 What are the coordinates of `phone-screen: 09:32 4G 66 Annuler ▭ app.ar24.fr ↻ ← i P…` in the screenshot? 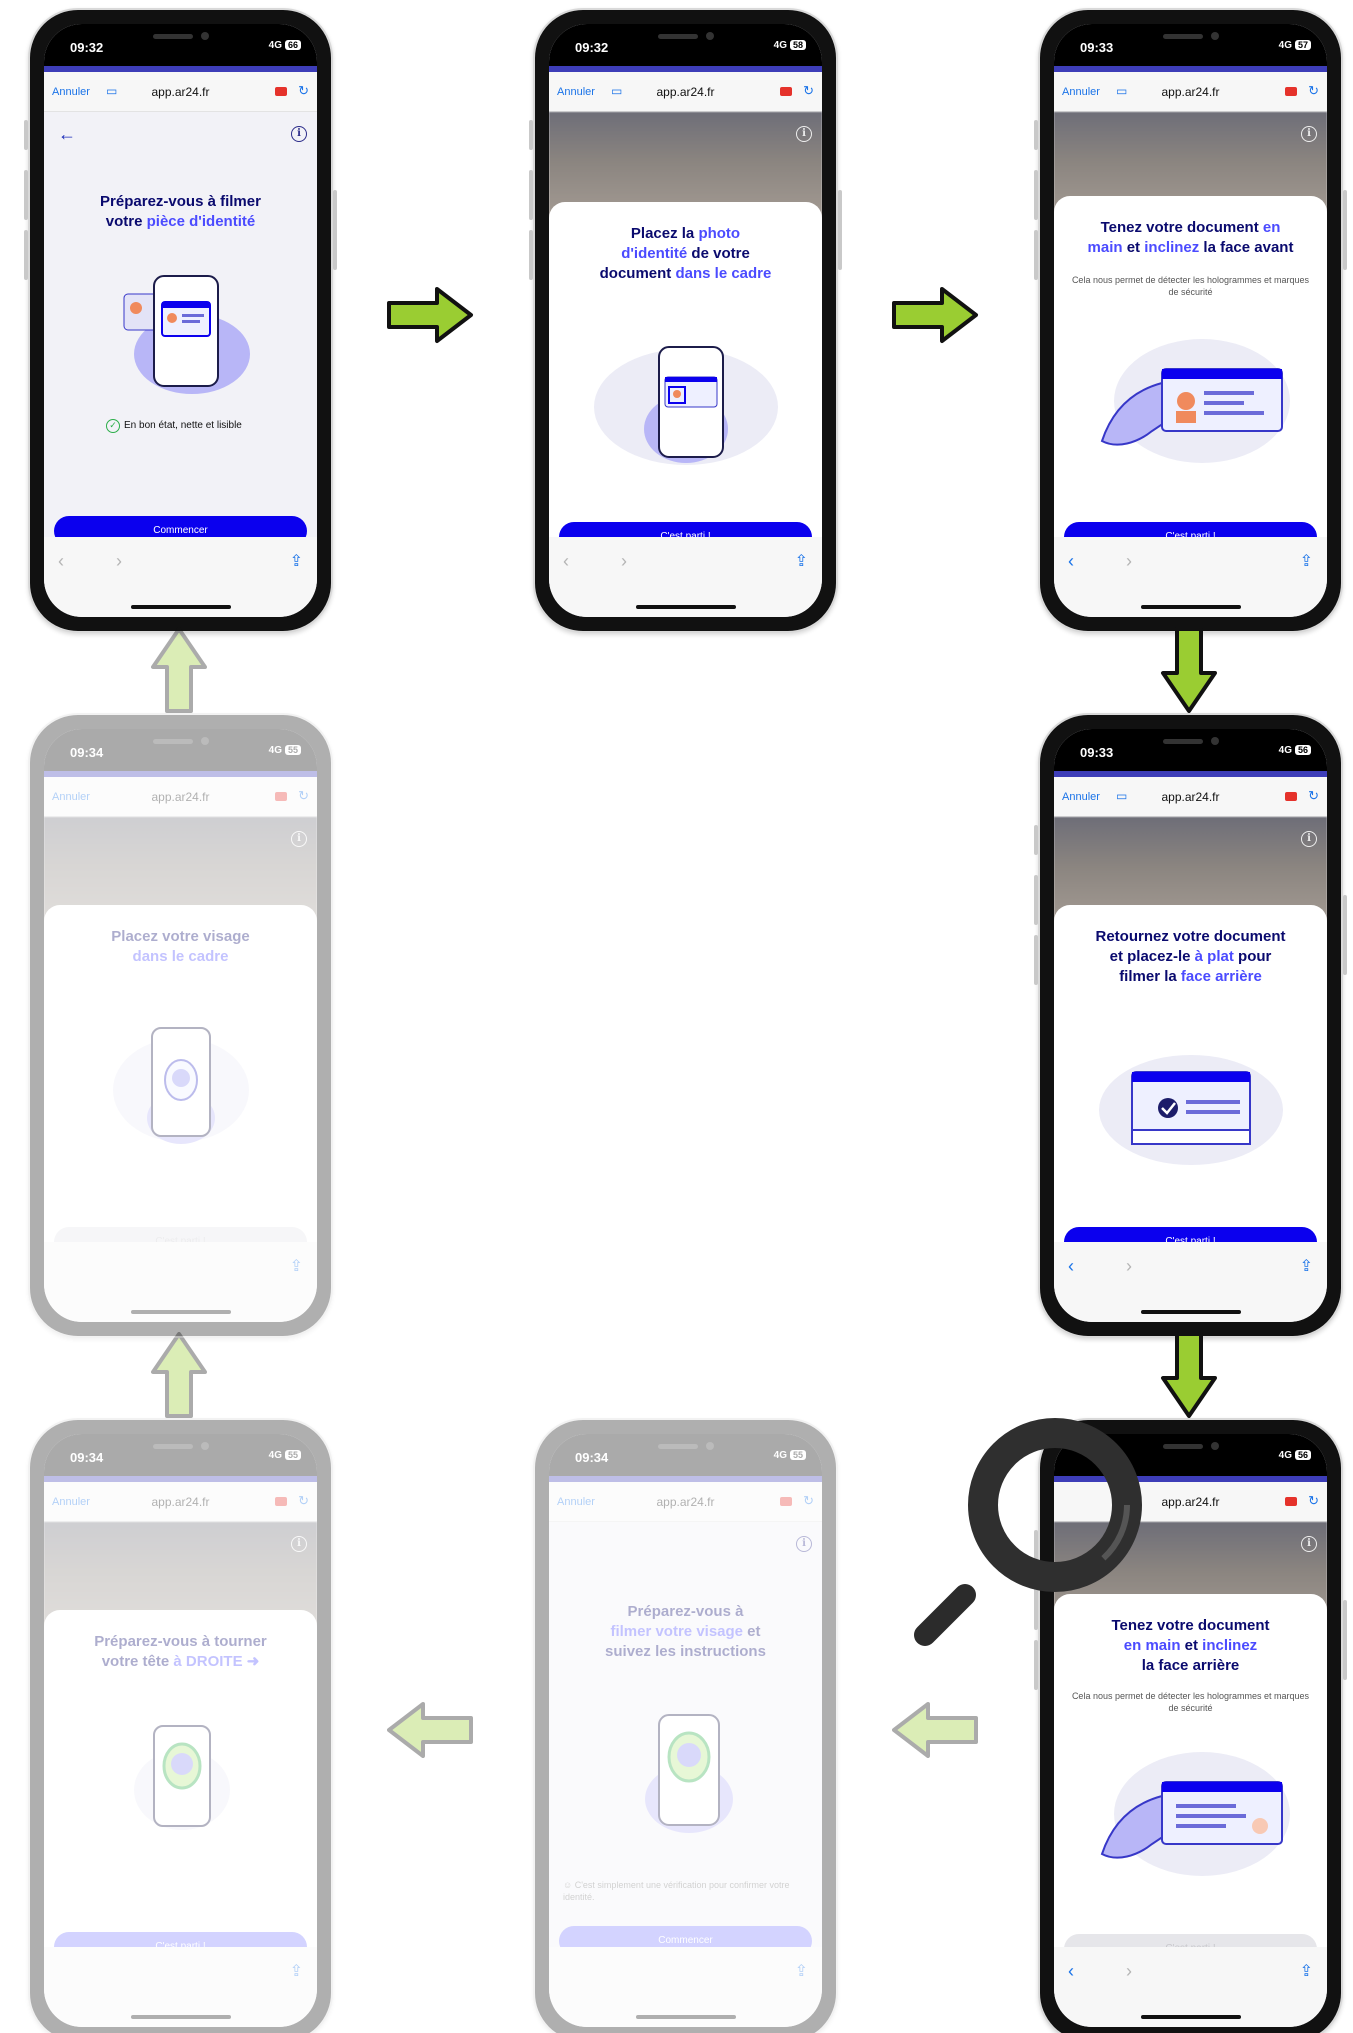 It's located at (180, 320).